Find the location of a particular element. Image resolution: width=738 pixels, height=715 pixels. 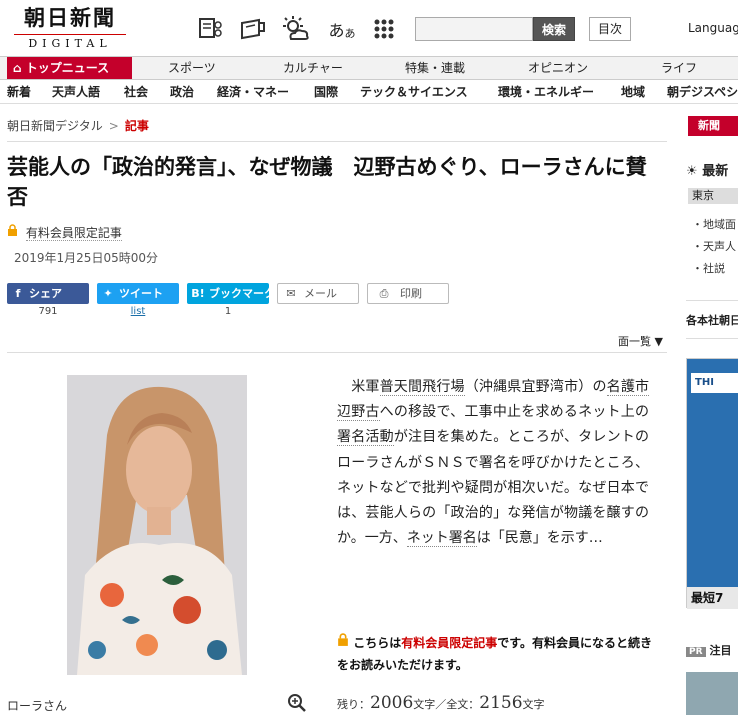

nav-environment: 環境・エネルギー is located at coordinates (546, 92).